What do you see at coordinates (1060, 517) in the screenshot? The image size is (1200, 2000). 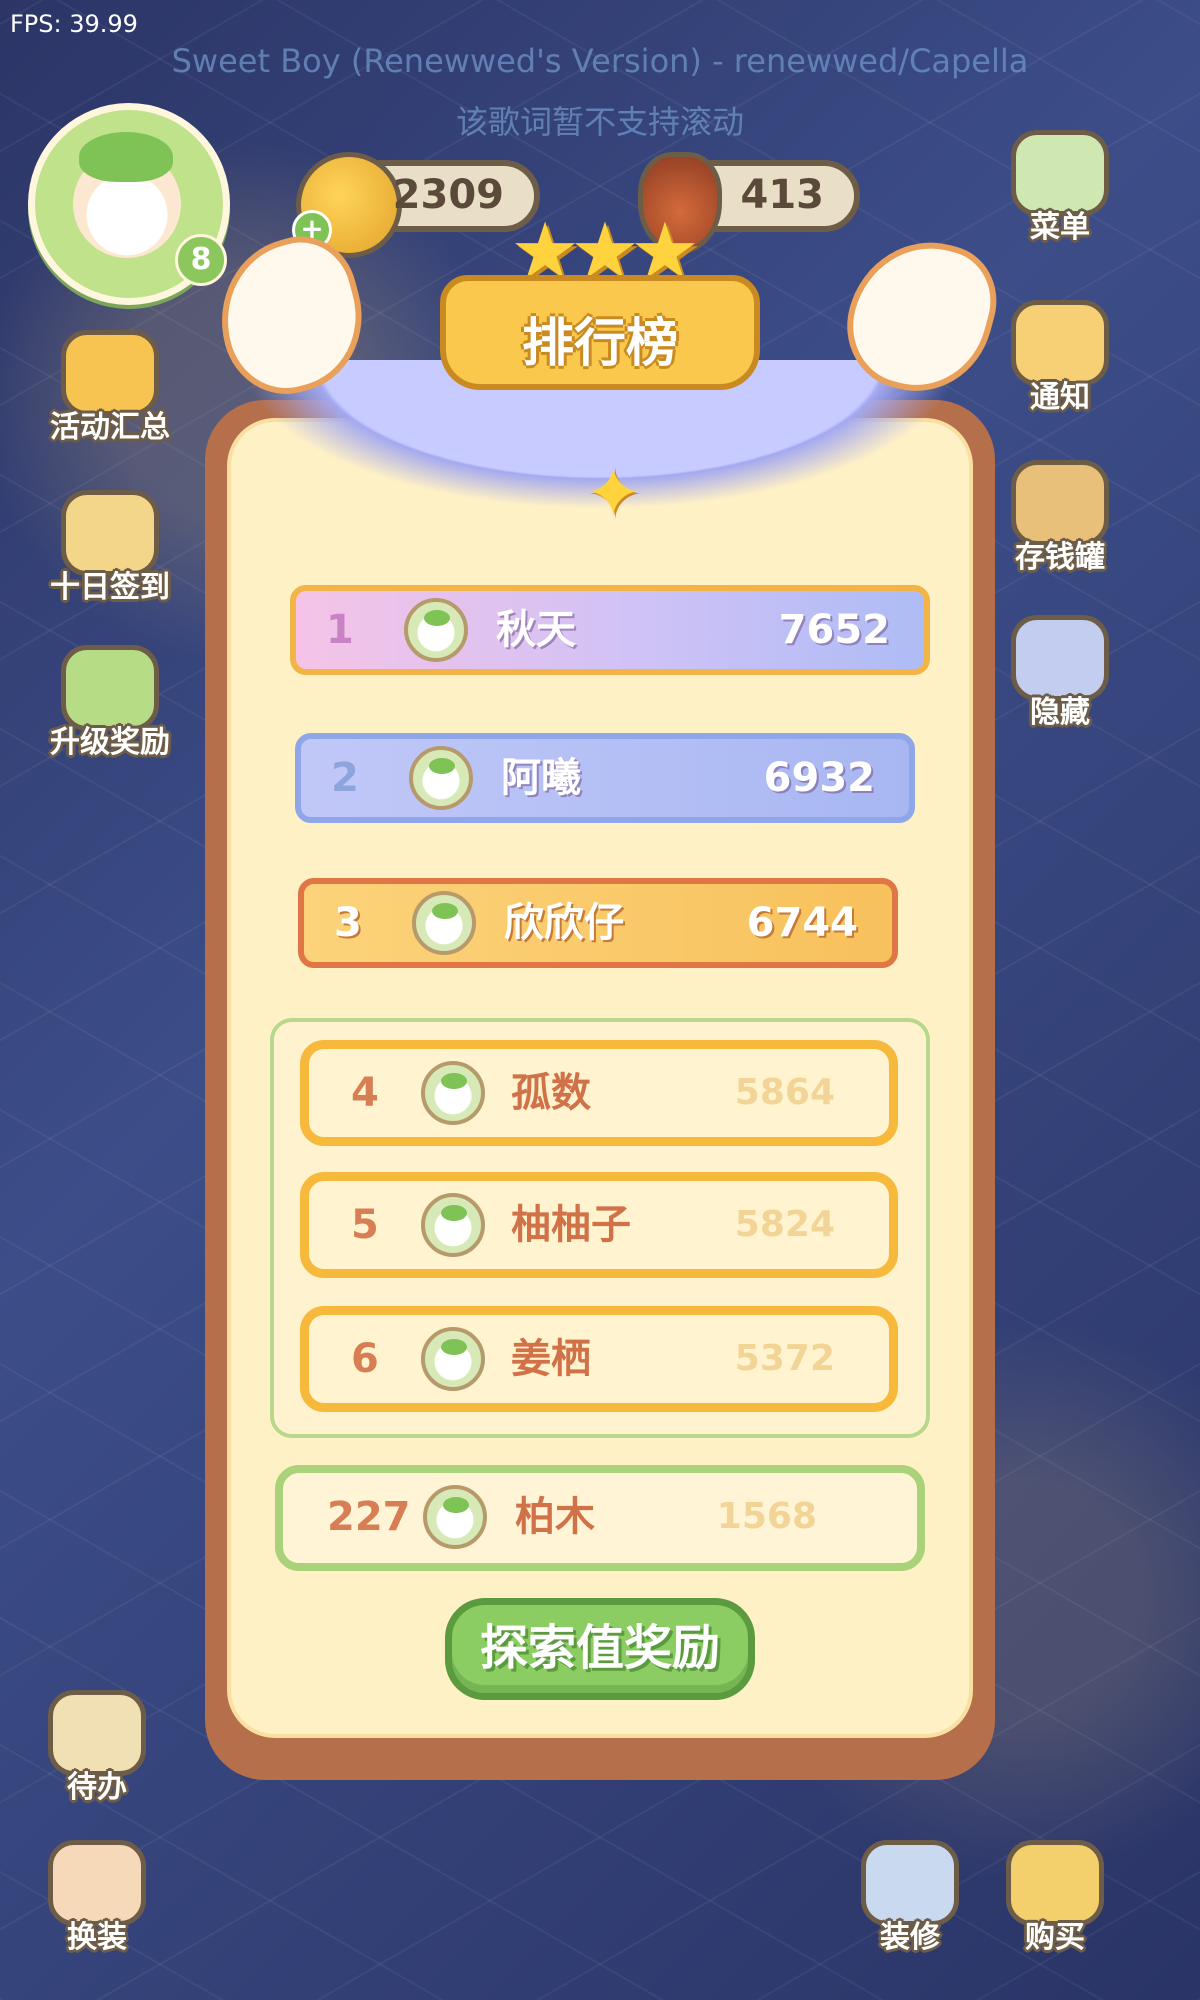 I see `piggybank-button: 存钱罐` at bounding box center [1060, 517].